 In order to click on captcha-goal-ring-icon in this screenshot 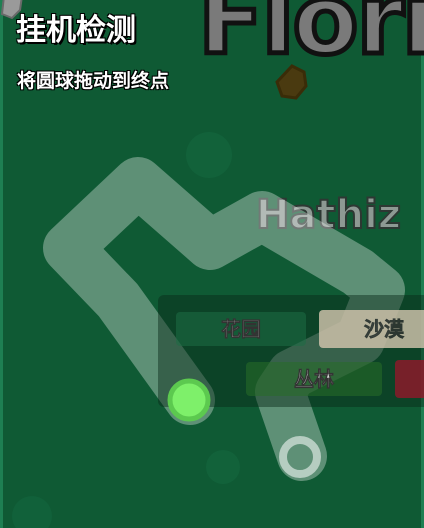, I will do `click(300, 457)`.